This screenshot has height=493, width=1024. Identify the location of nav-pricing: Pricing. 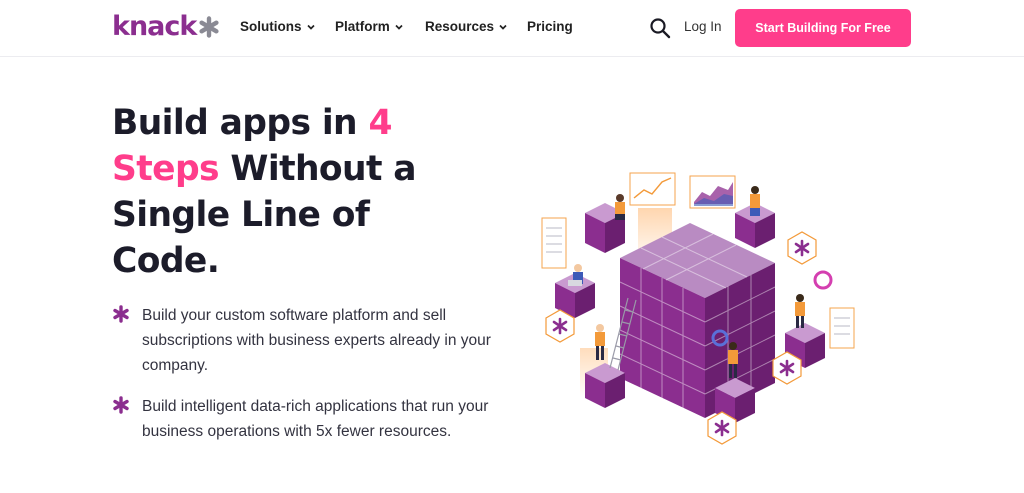
(550, 26).